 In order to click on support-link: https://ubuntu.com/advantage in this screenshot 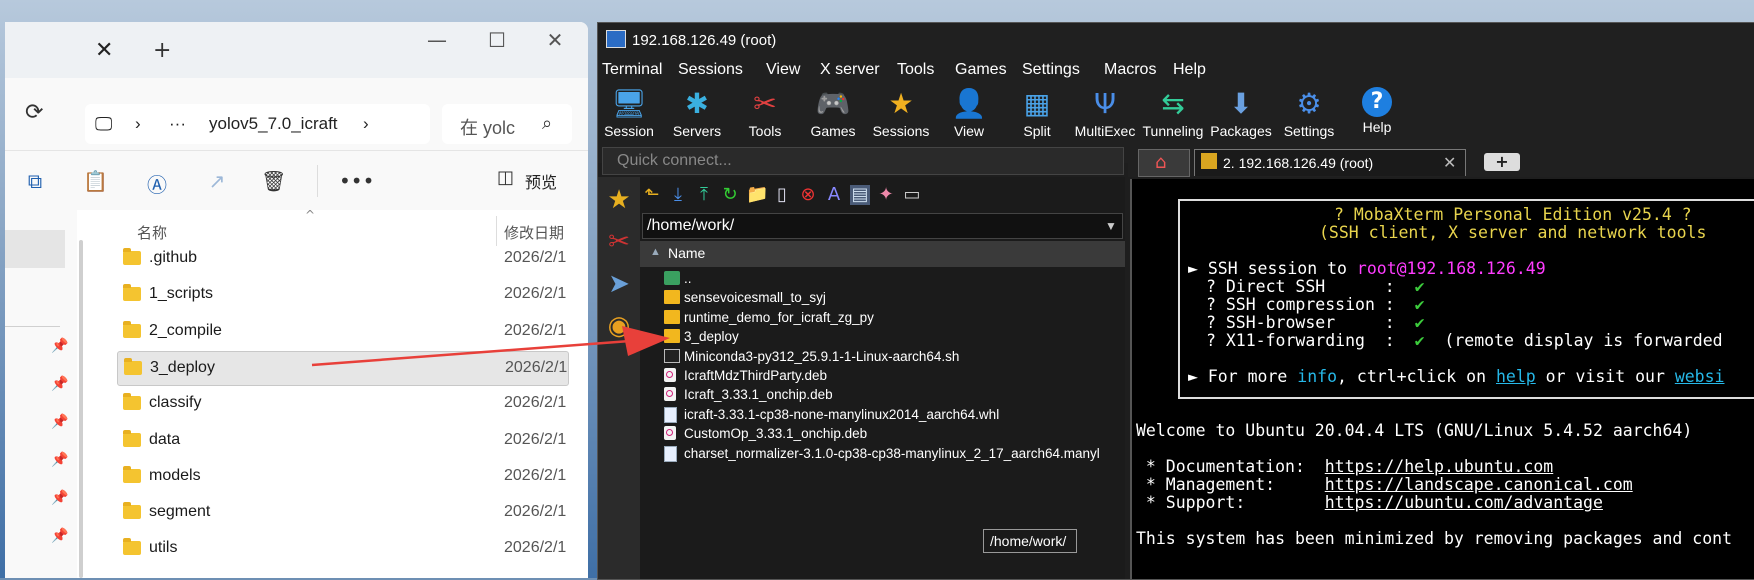, I will do `click(1464, 502)`.